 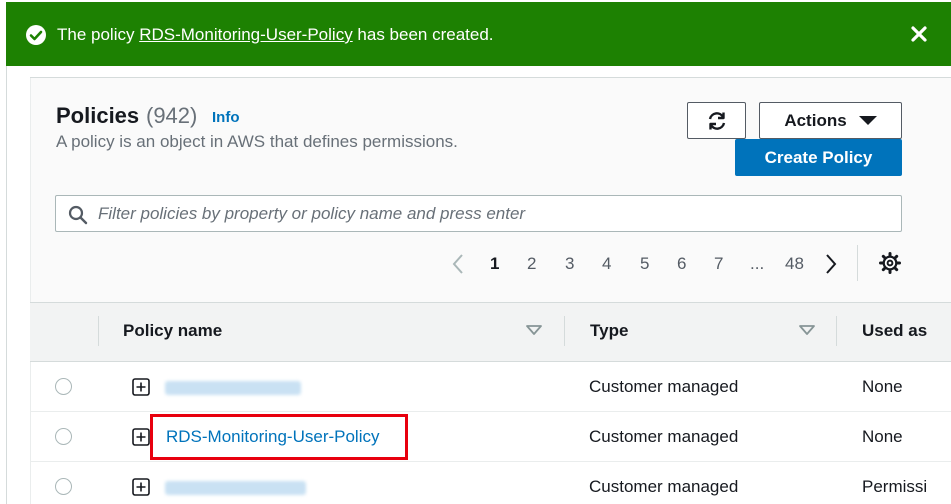 What do you see at coordinates (831, 264) in the screenshot?
I see `chevron-right-icon` at bounding box center [831, 264].